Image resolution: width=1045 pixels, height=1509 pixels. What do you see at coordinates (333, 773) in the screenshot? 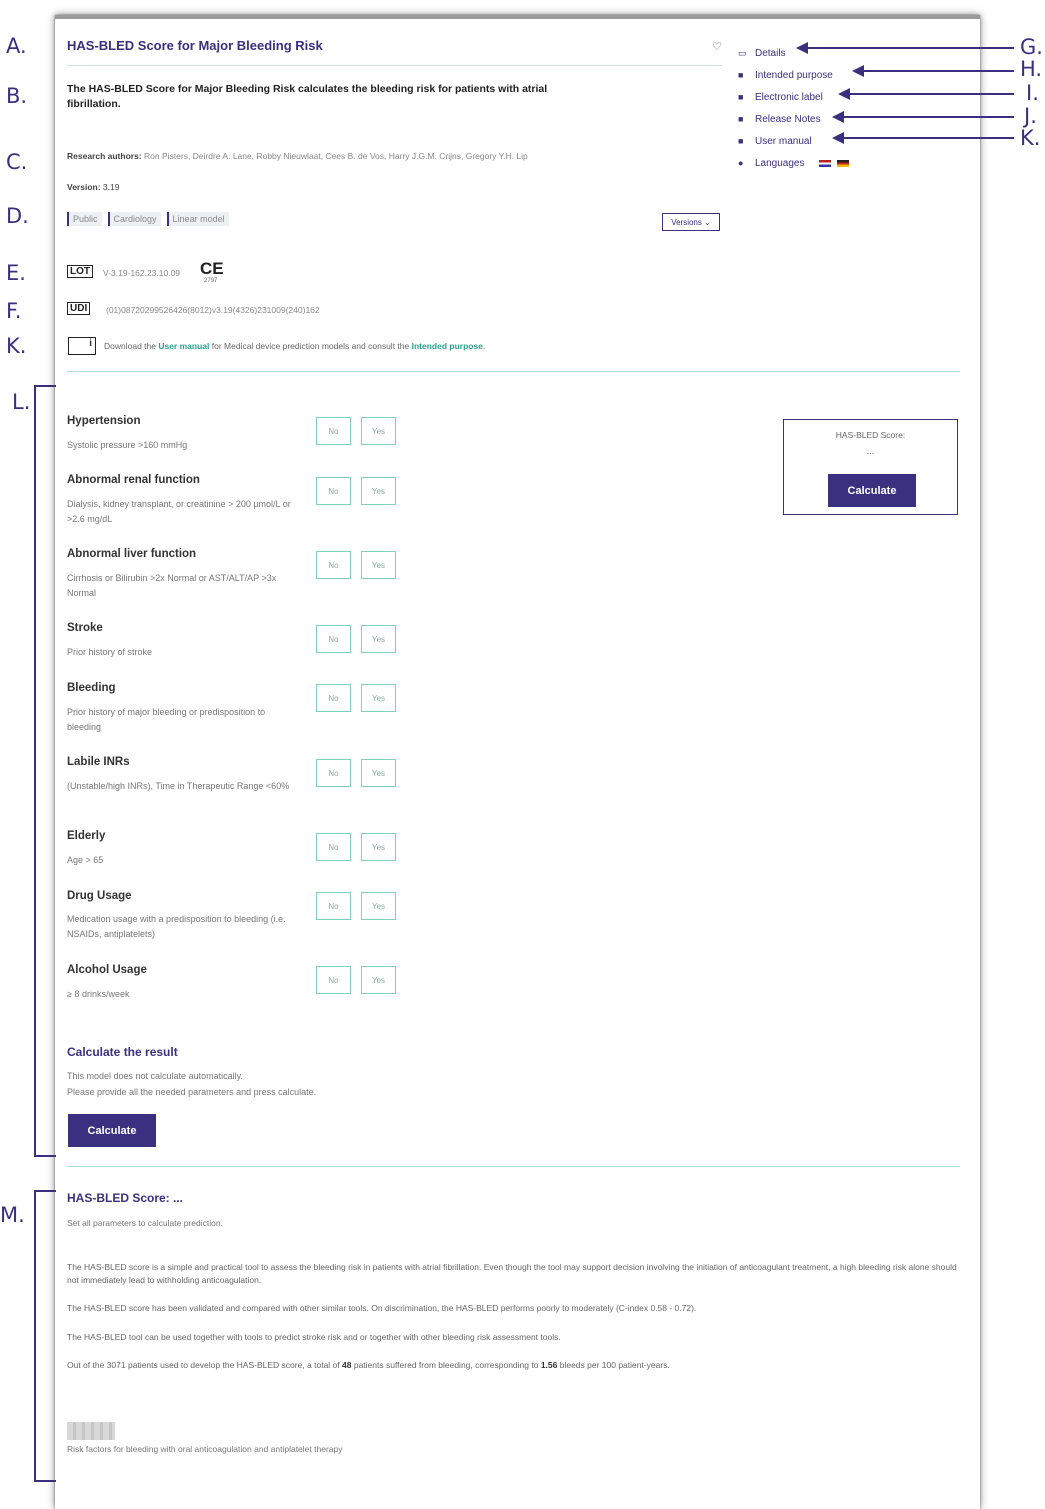
I see `labile-inr-no-button: No` at bounding box center [333, 773].